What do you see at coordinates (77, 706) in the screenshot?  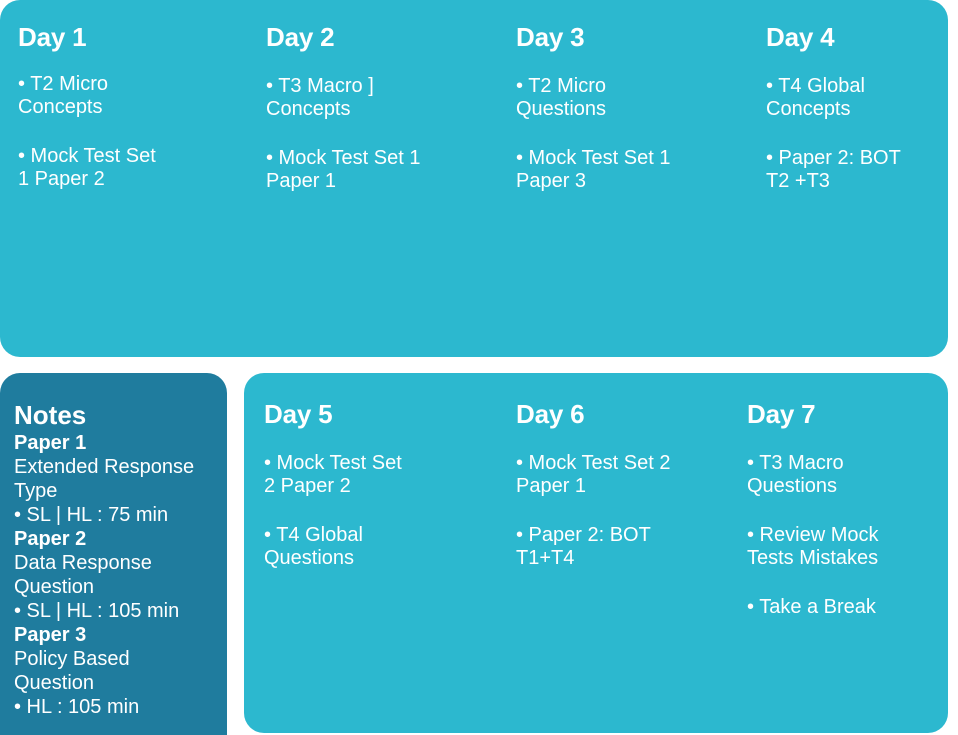 I see `note-bullet: • HL : 105 min` at bounding box center [77, 706].